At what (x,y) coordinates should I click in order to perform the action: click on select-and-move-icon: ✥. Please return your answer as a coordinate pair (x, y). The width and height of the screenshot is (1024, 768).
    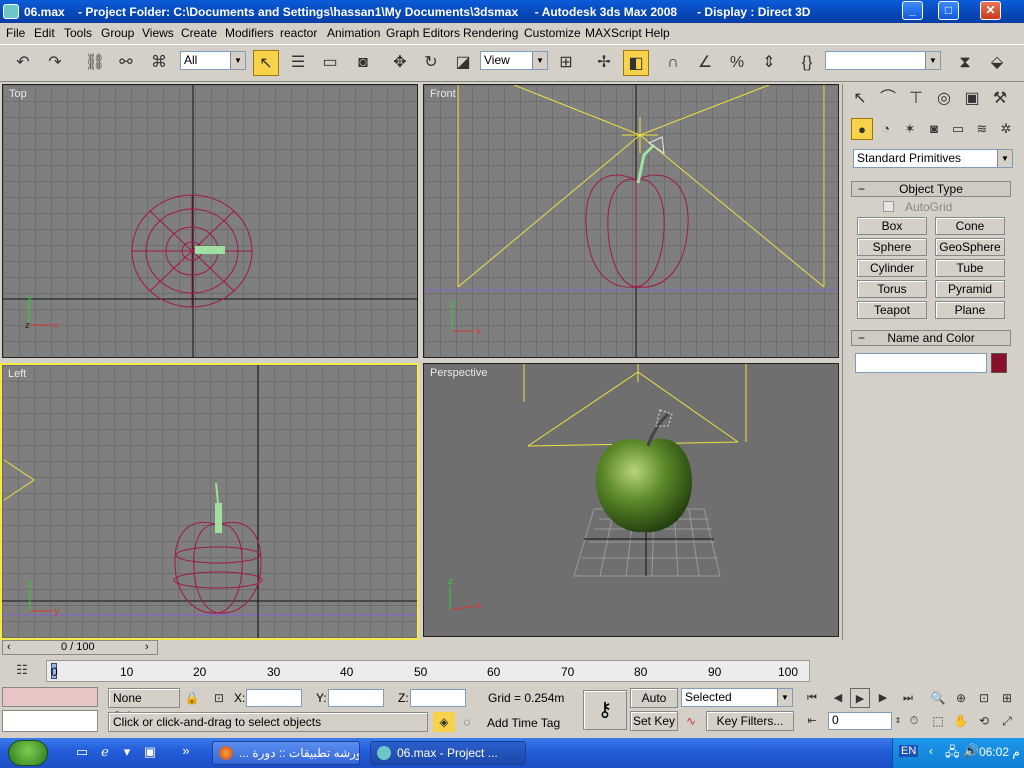
    Looking at the image, I should click on (400, 63).